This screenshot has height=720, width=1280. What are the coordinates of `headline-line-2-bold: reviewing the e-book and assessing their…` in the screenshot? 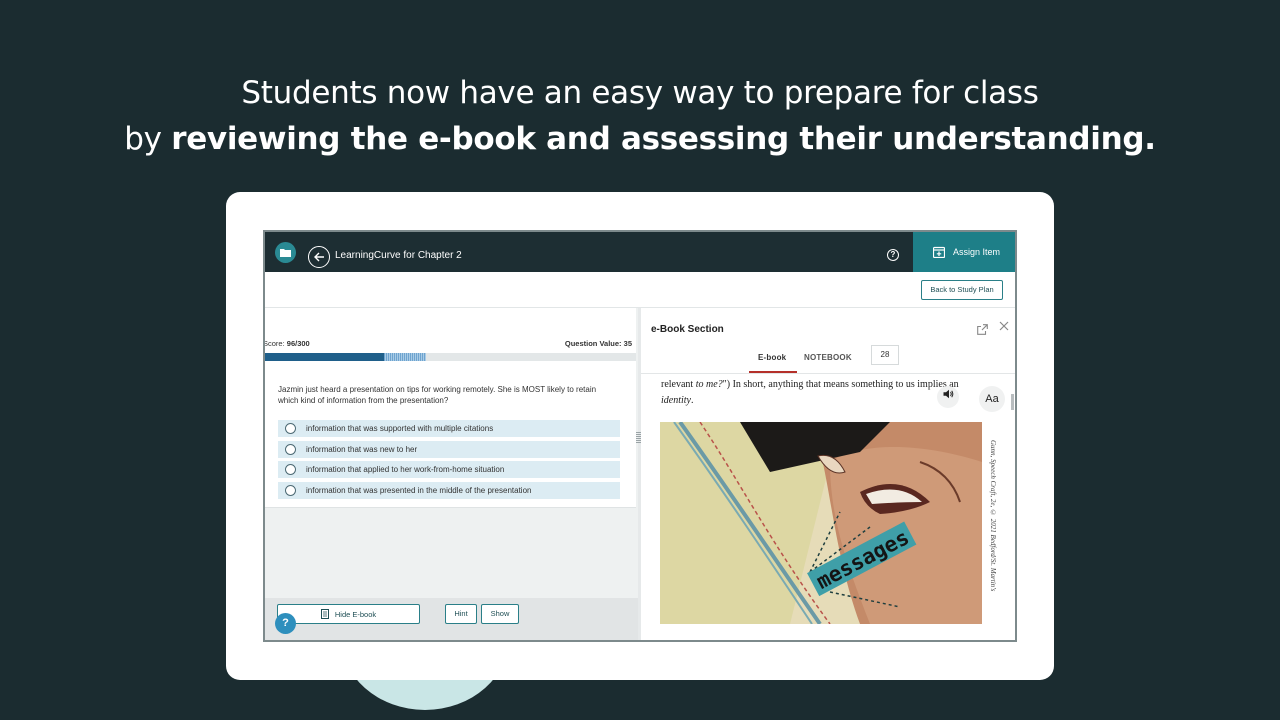 It's located at (663, 139).